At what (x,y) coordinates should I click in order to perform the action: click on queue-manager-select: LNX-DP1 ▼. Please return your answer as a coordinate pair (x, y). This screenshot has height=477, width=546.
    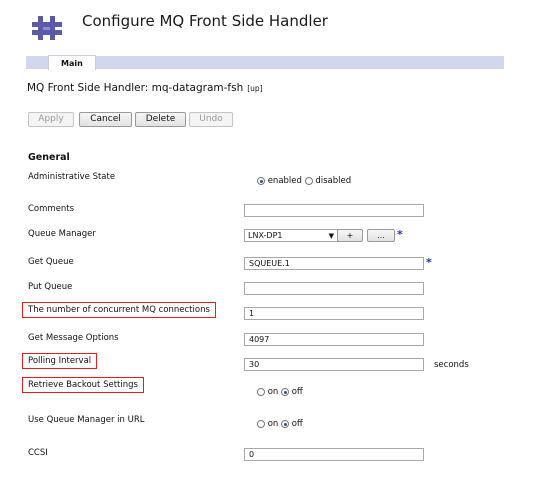
    Looking at the image, I should click on (291, 235).